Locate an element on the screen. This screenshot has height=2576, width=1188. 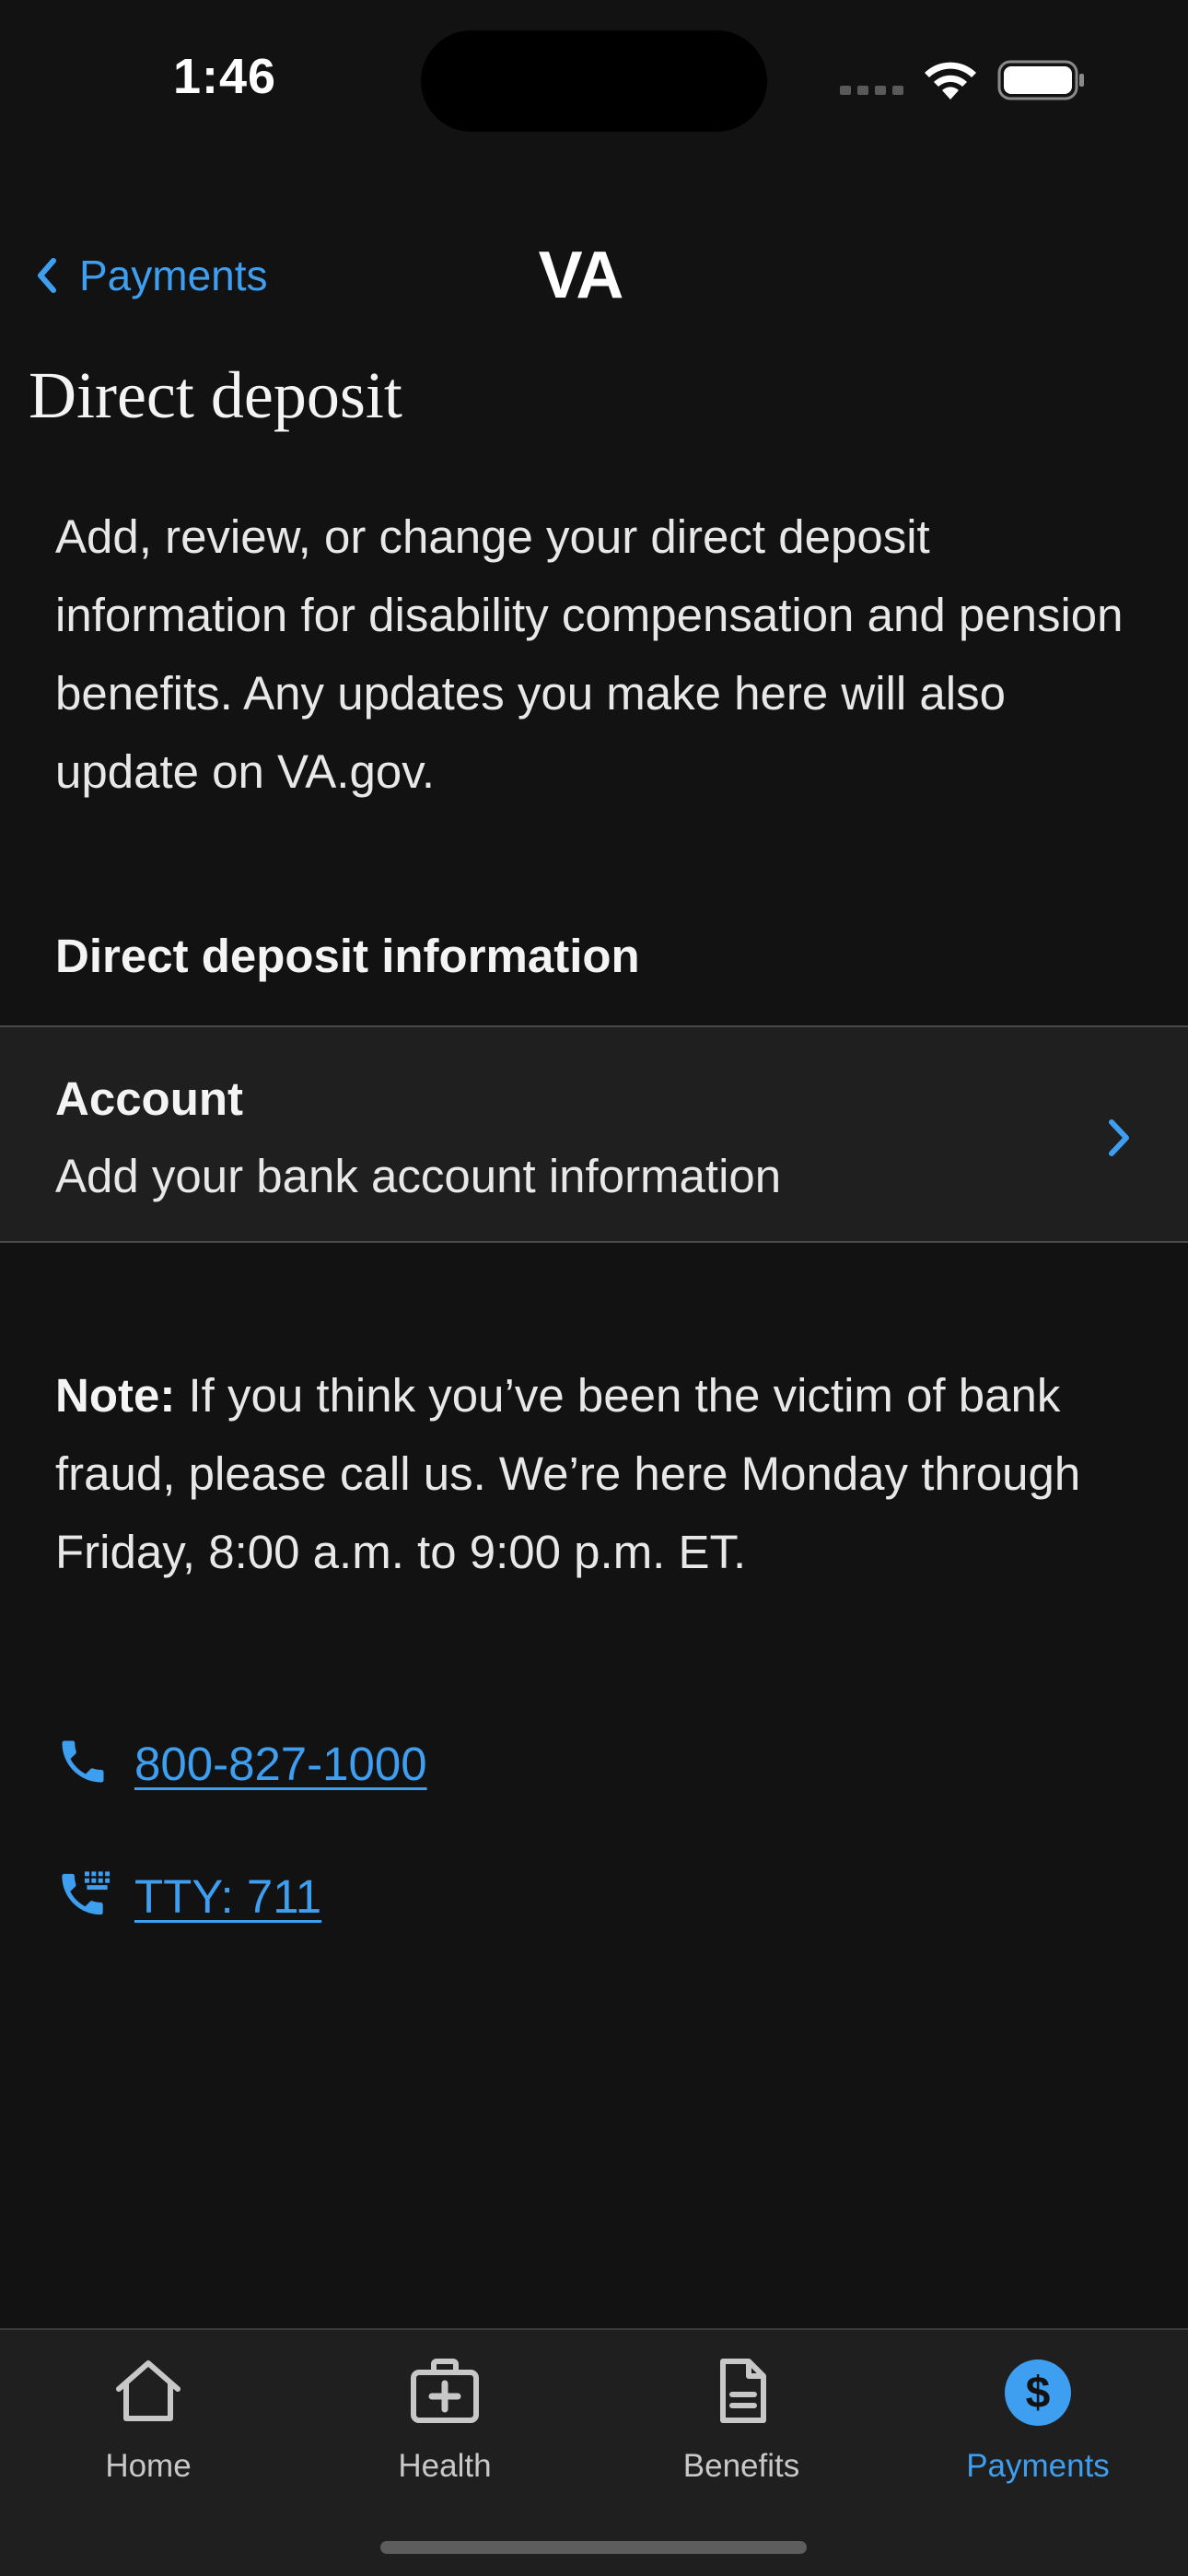
tab-home: Home is located at coordinates (148, 2422).